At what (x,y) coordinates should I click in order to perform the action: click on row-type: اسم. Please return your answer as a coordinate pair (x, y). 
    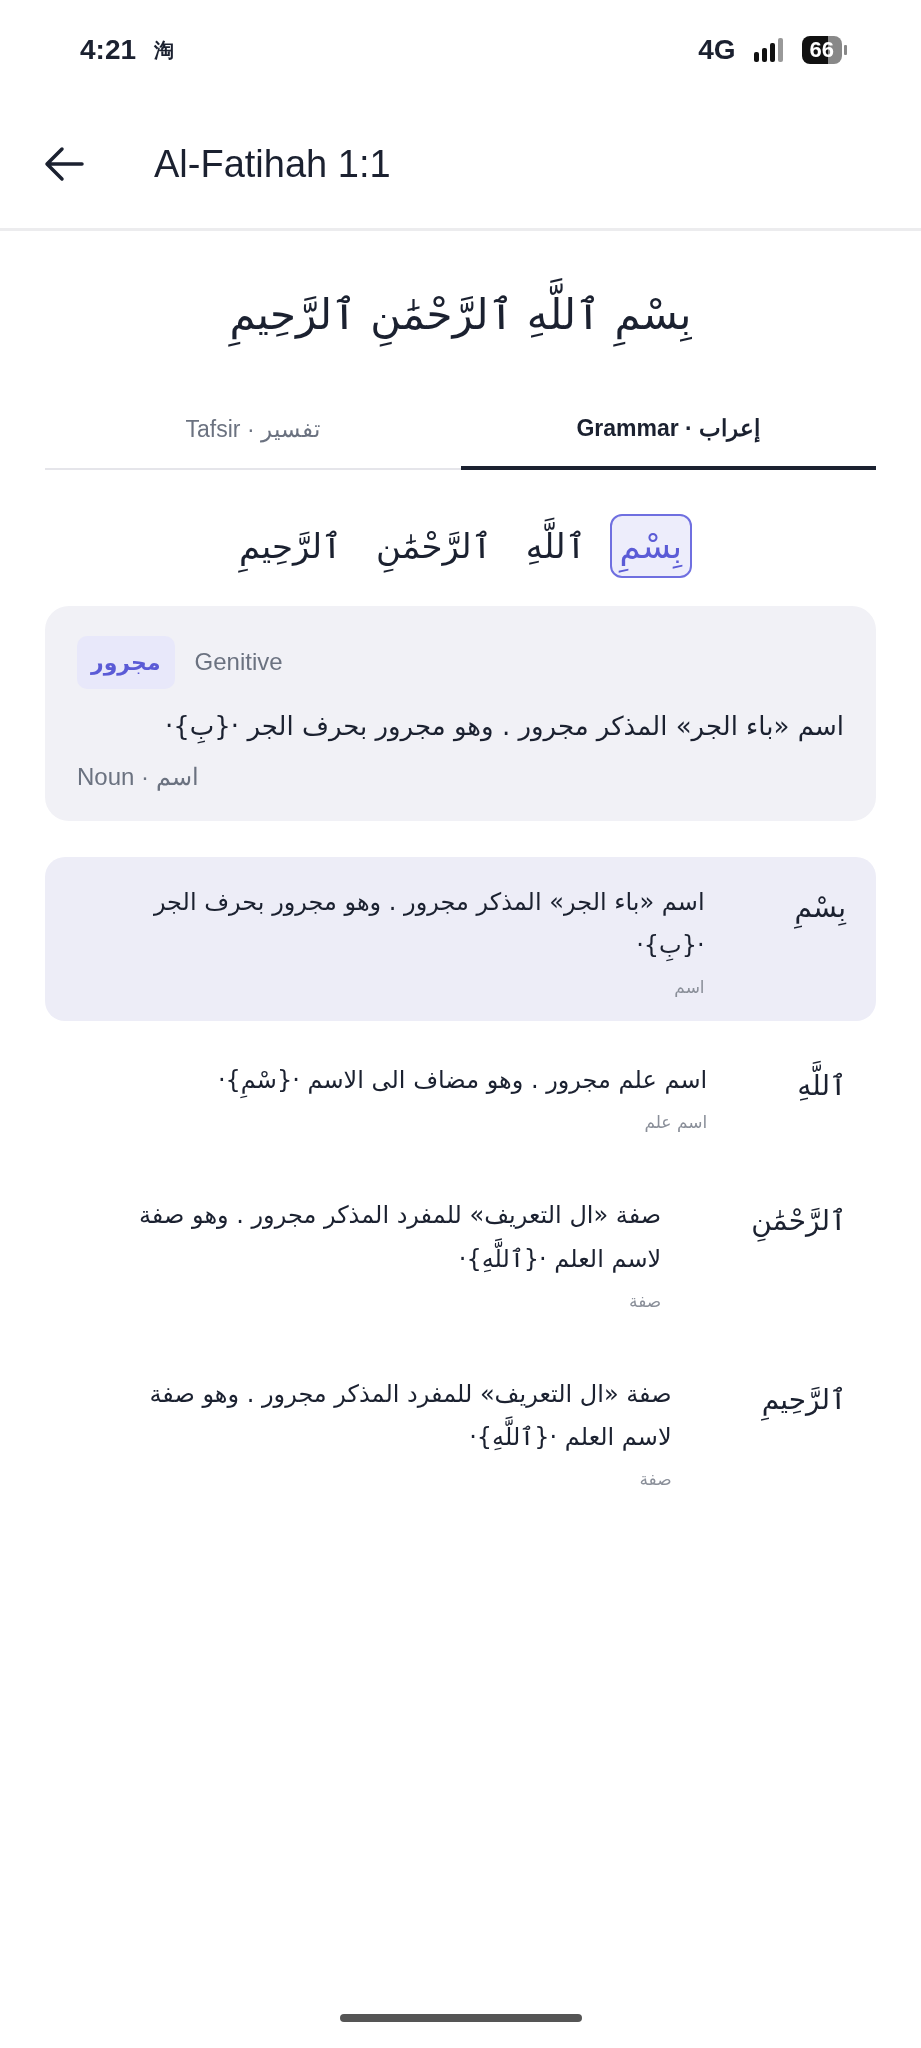
    Looking at the image, I should click on (689, 987).